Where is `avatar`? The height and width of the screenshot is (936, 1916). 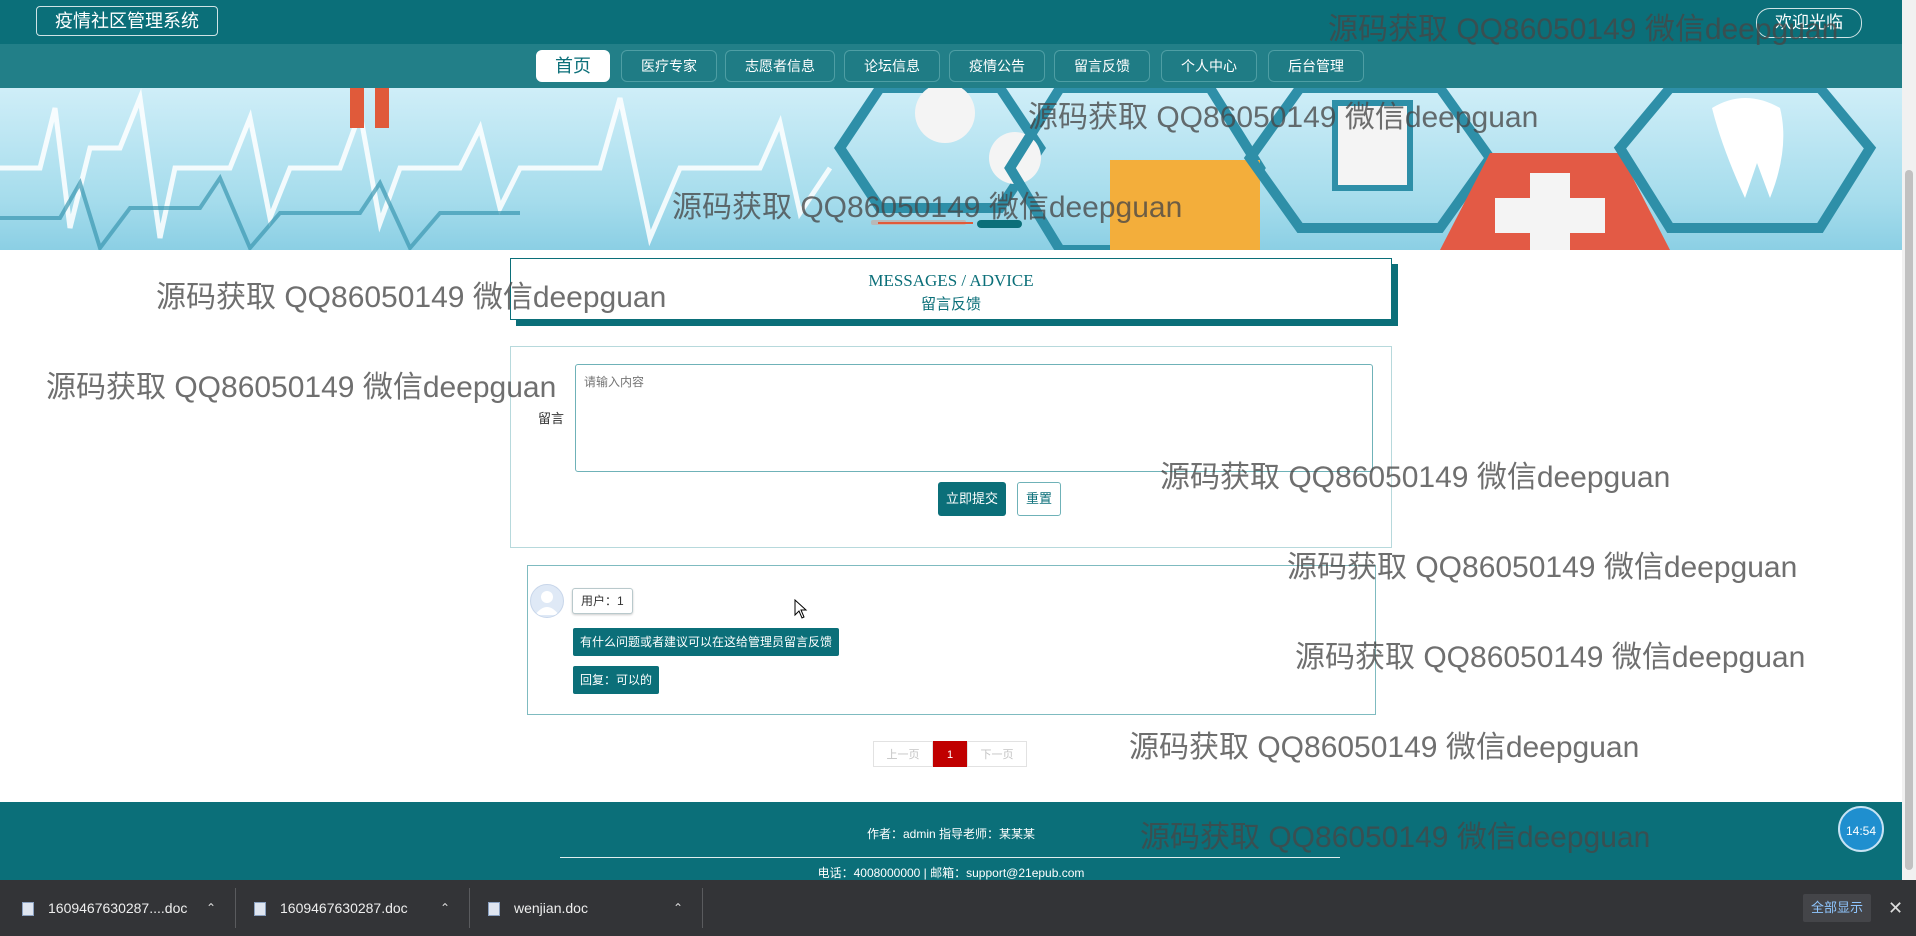 avatar is located at coordinates (547, 601).